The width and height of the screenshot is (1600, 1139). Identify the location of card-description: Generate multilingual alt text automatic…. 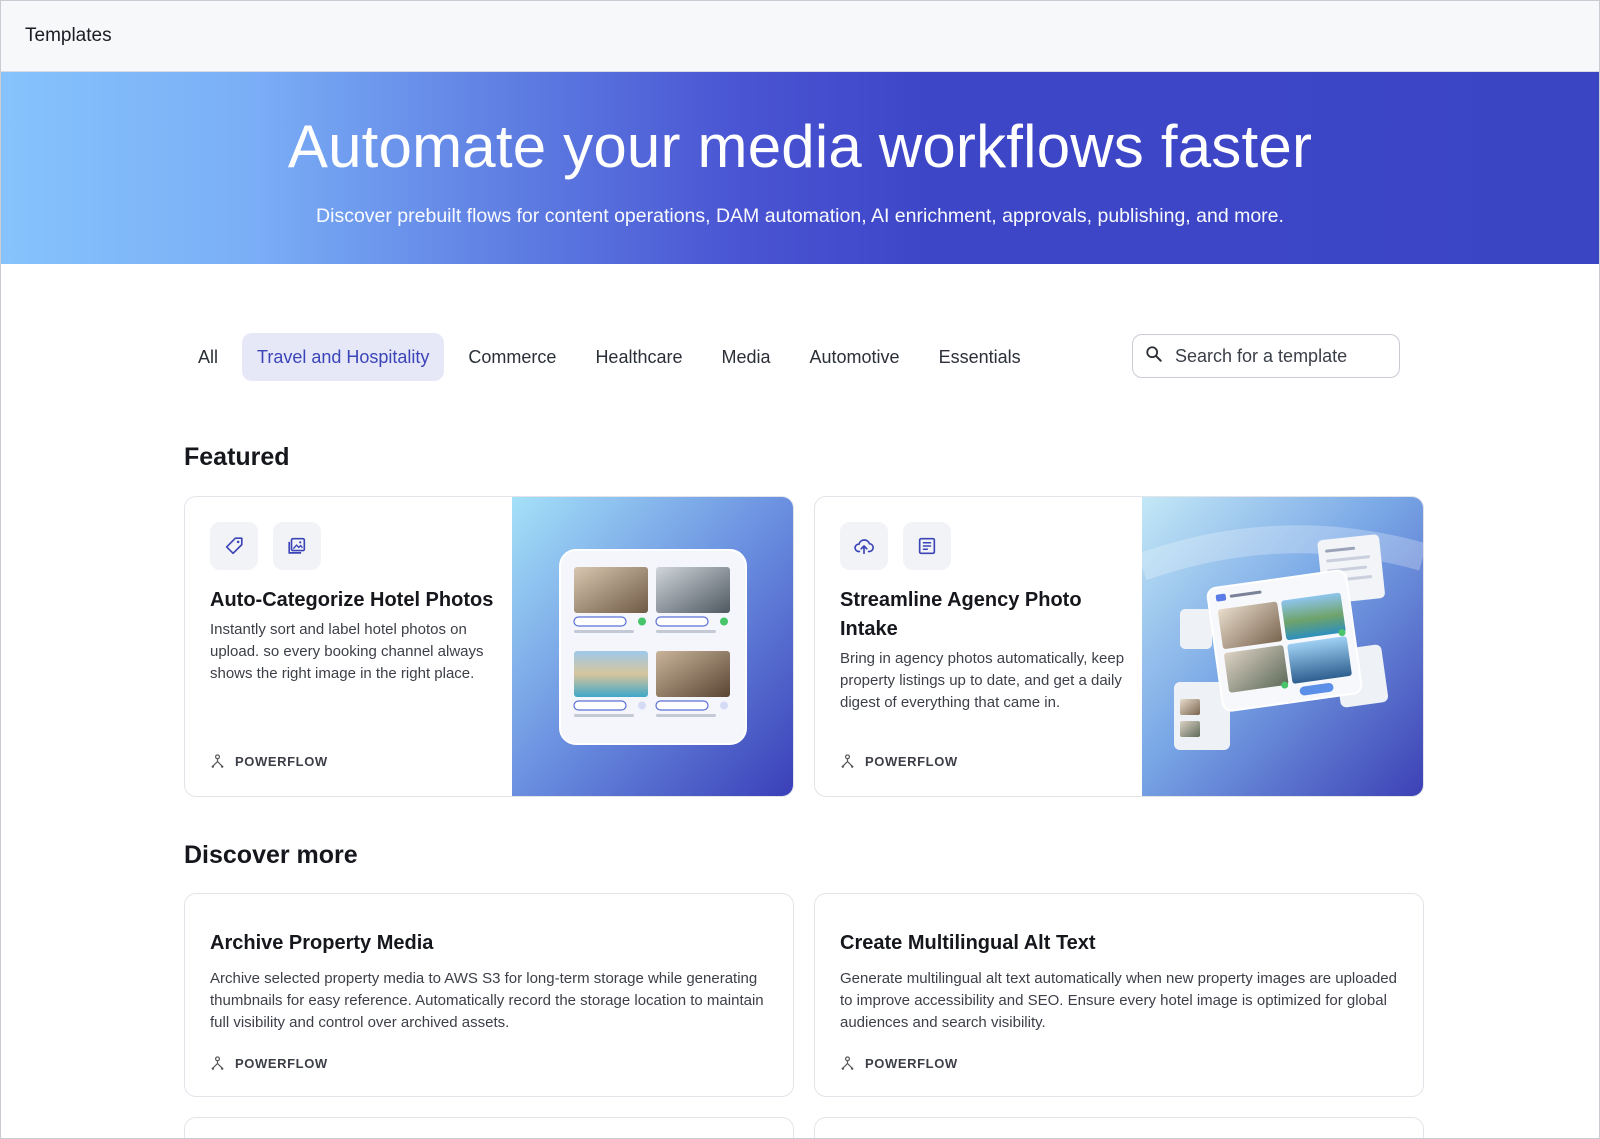
(1118, 1000).